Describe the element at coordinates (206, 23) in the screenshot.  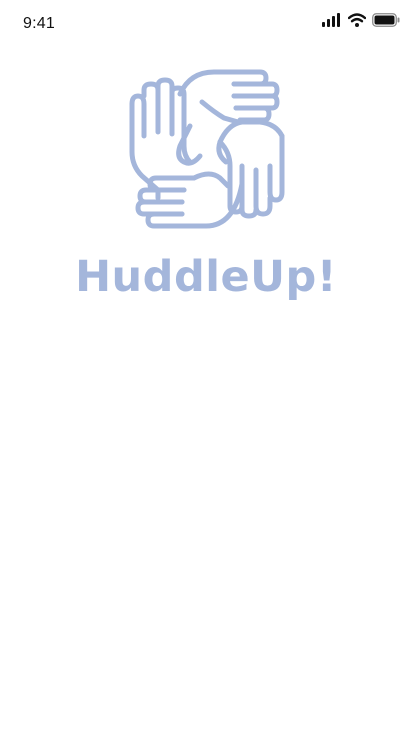
I see `status-bar: 9:41` at that location.